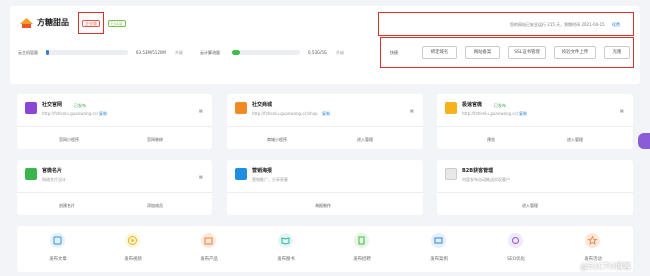  What do you see at coordinates (241, 174) in the screenshot?
I see `poster-icon` at bounding box center [241, 174].